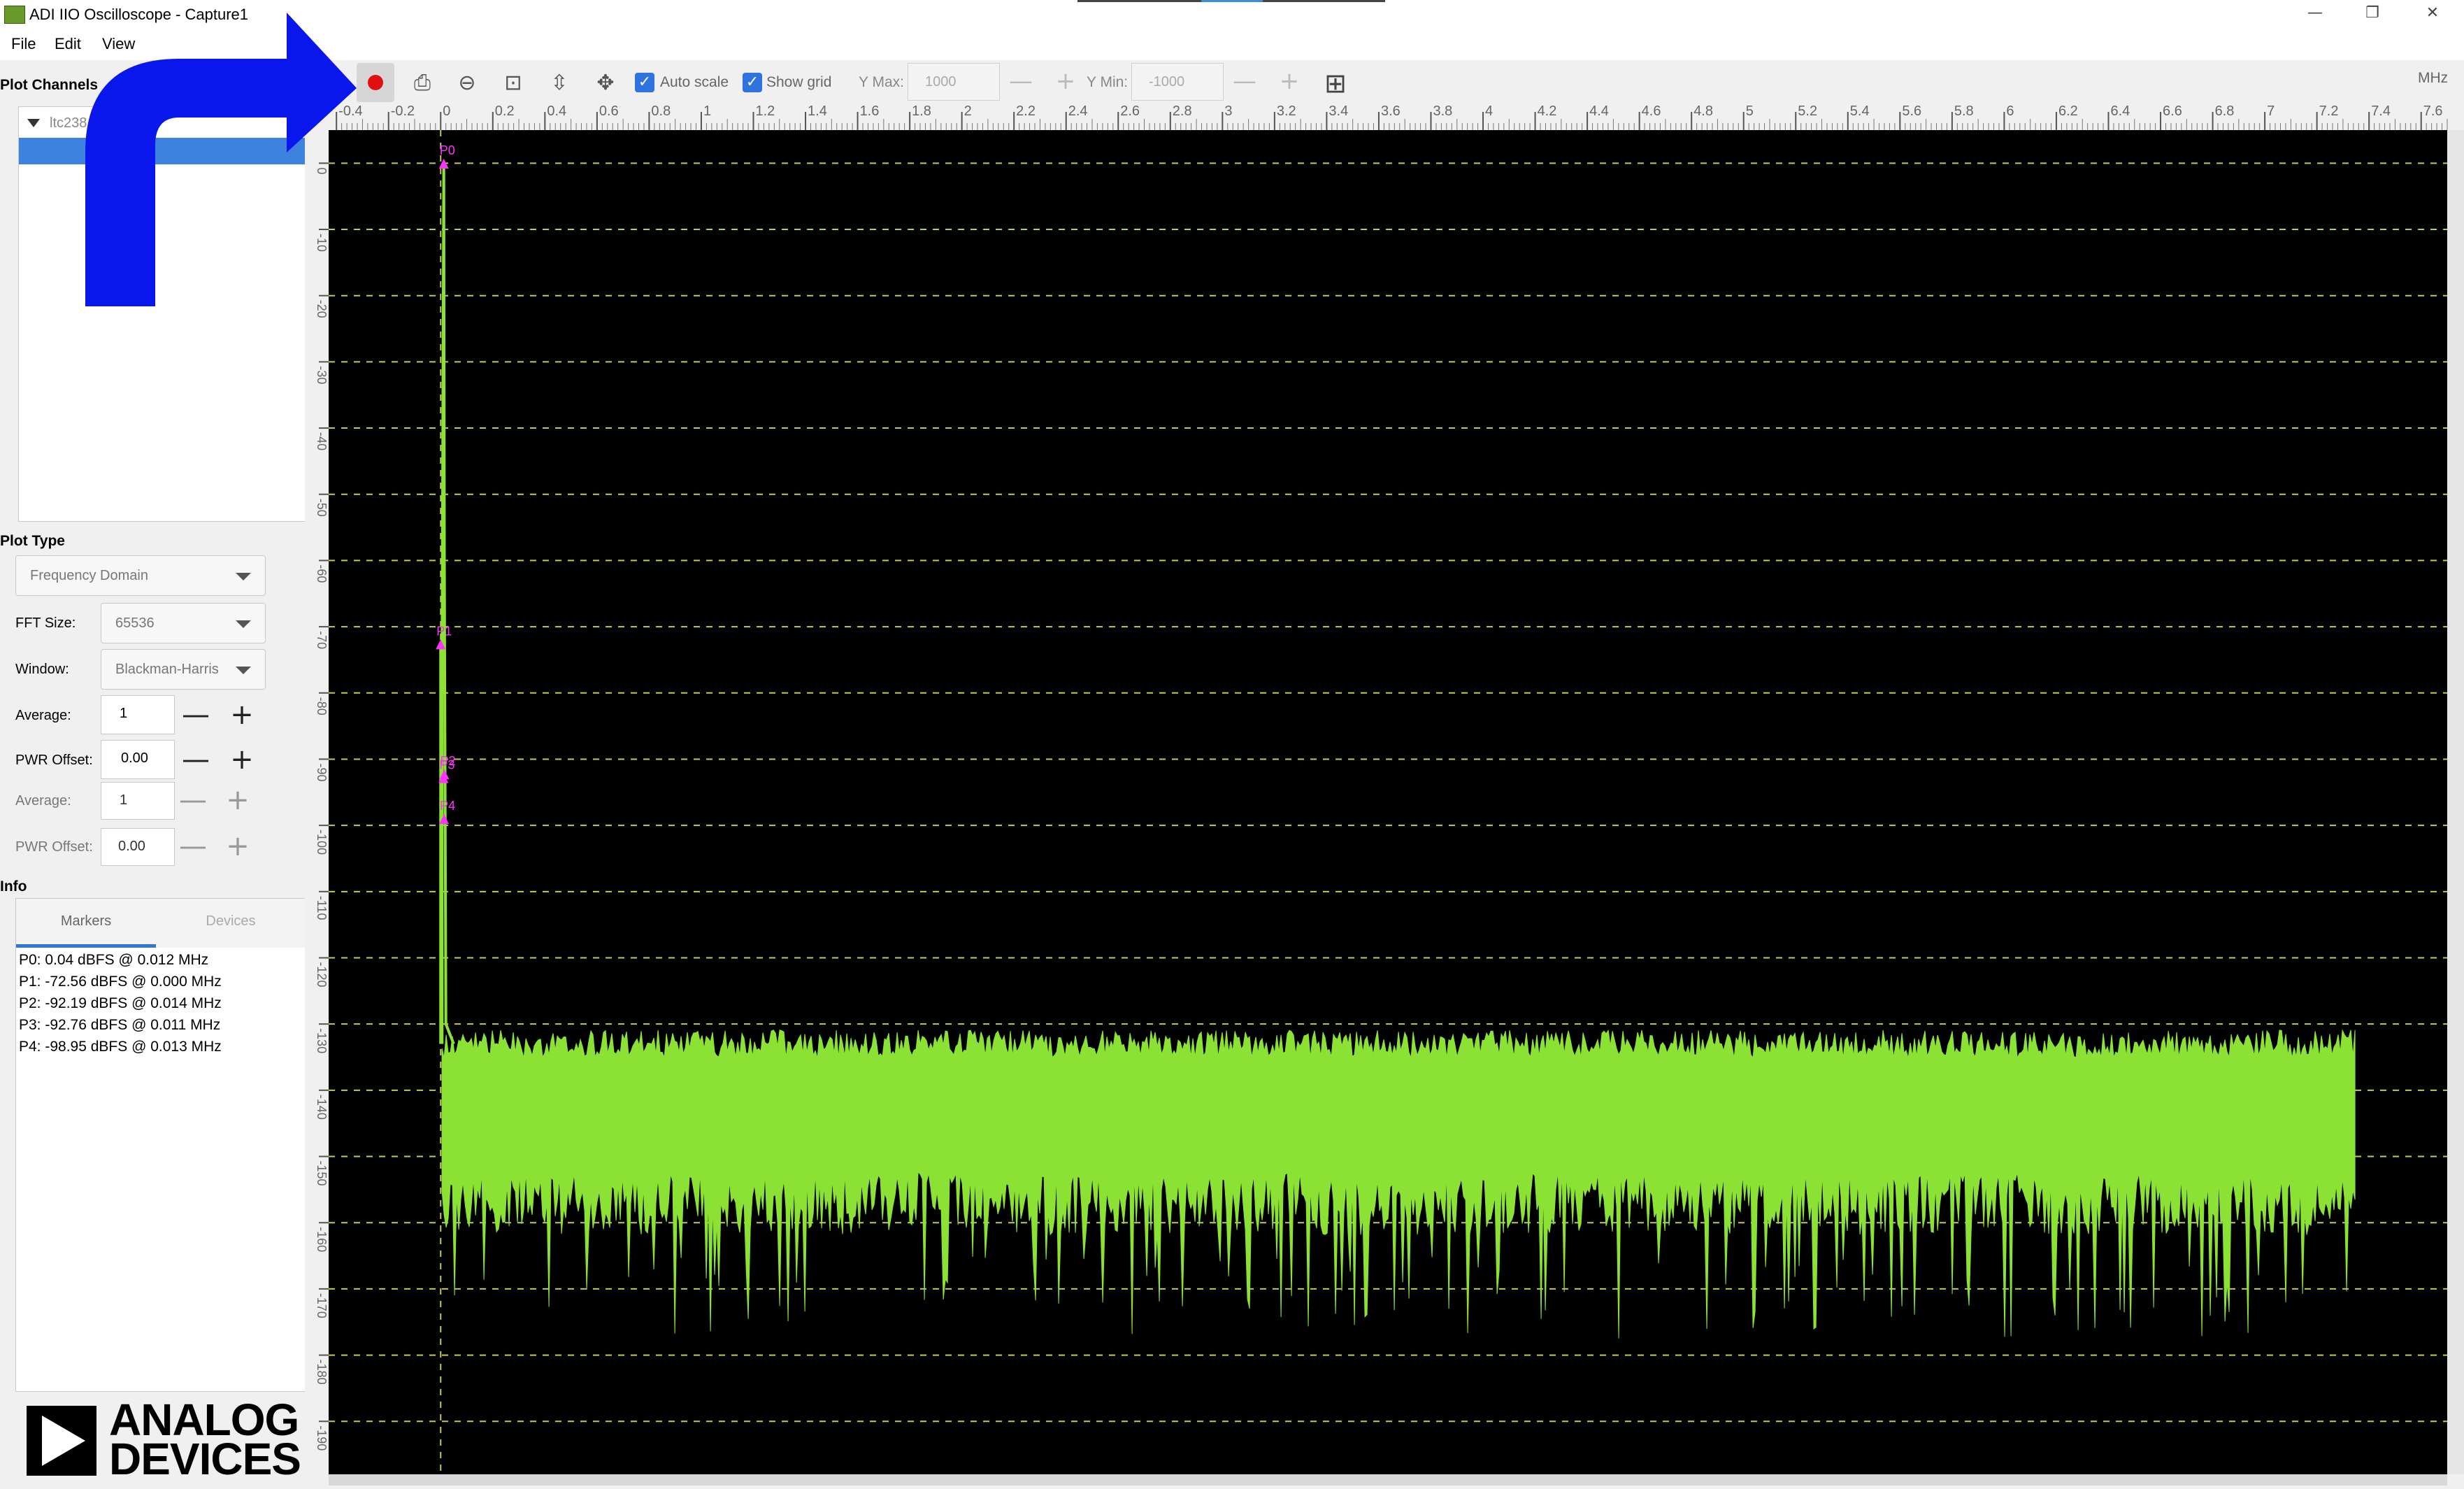  Describe the element at coordinates (23, 44) in the screenshot. I see `menu-file: File` at that location.